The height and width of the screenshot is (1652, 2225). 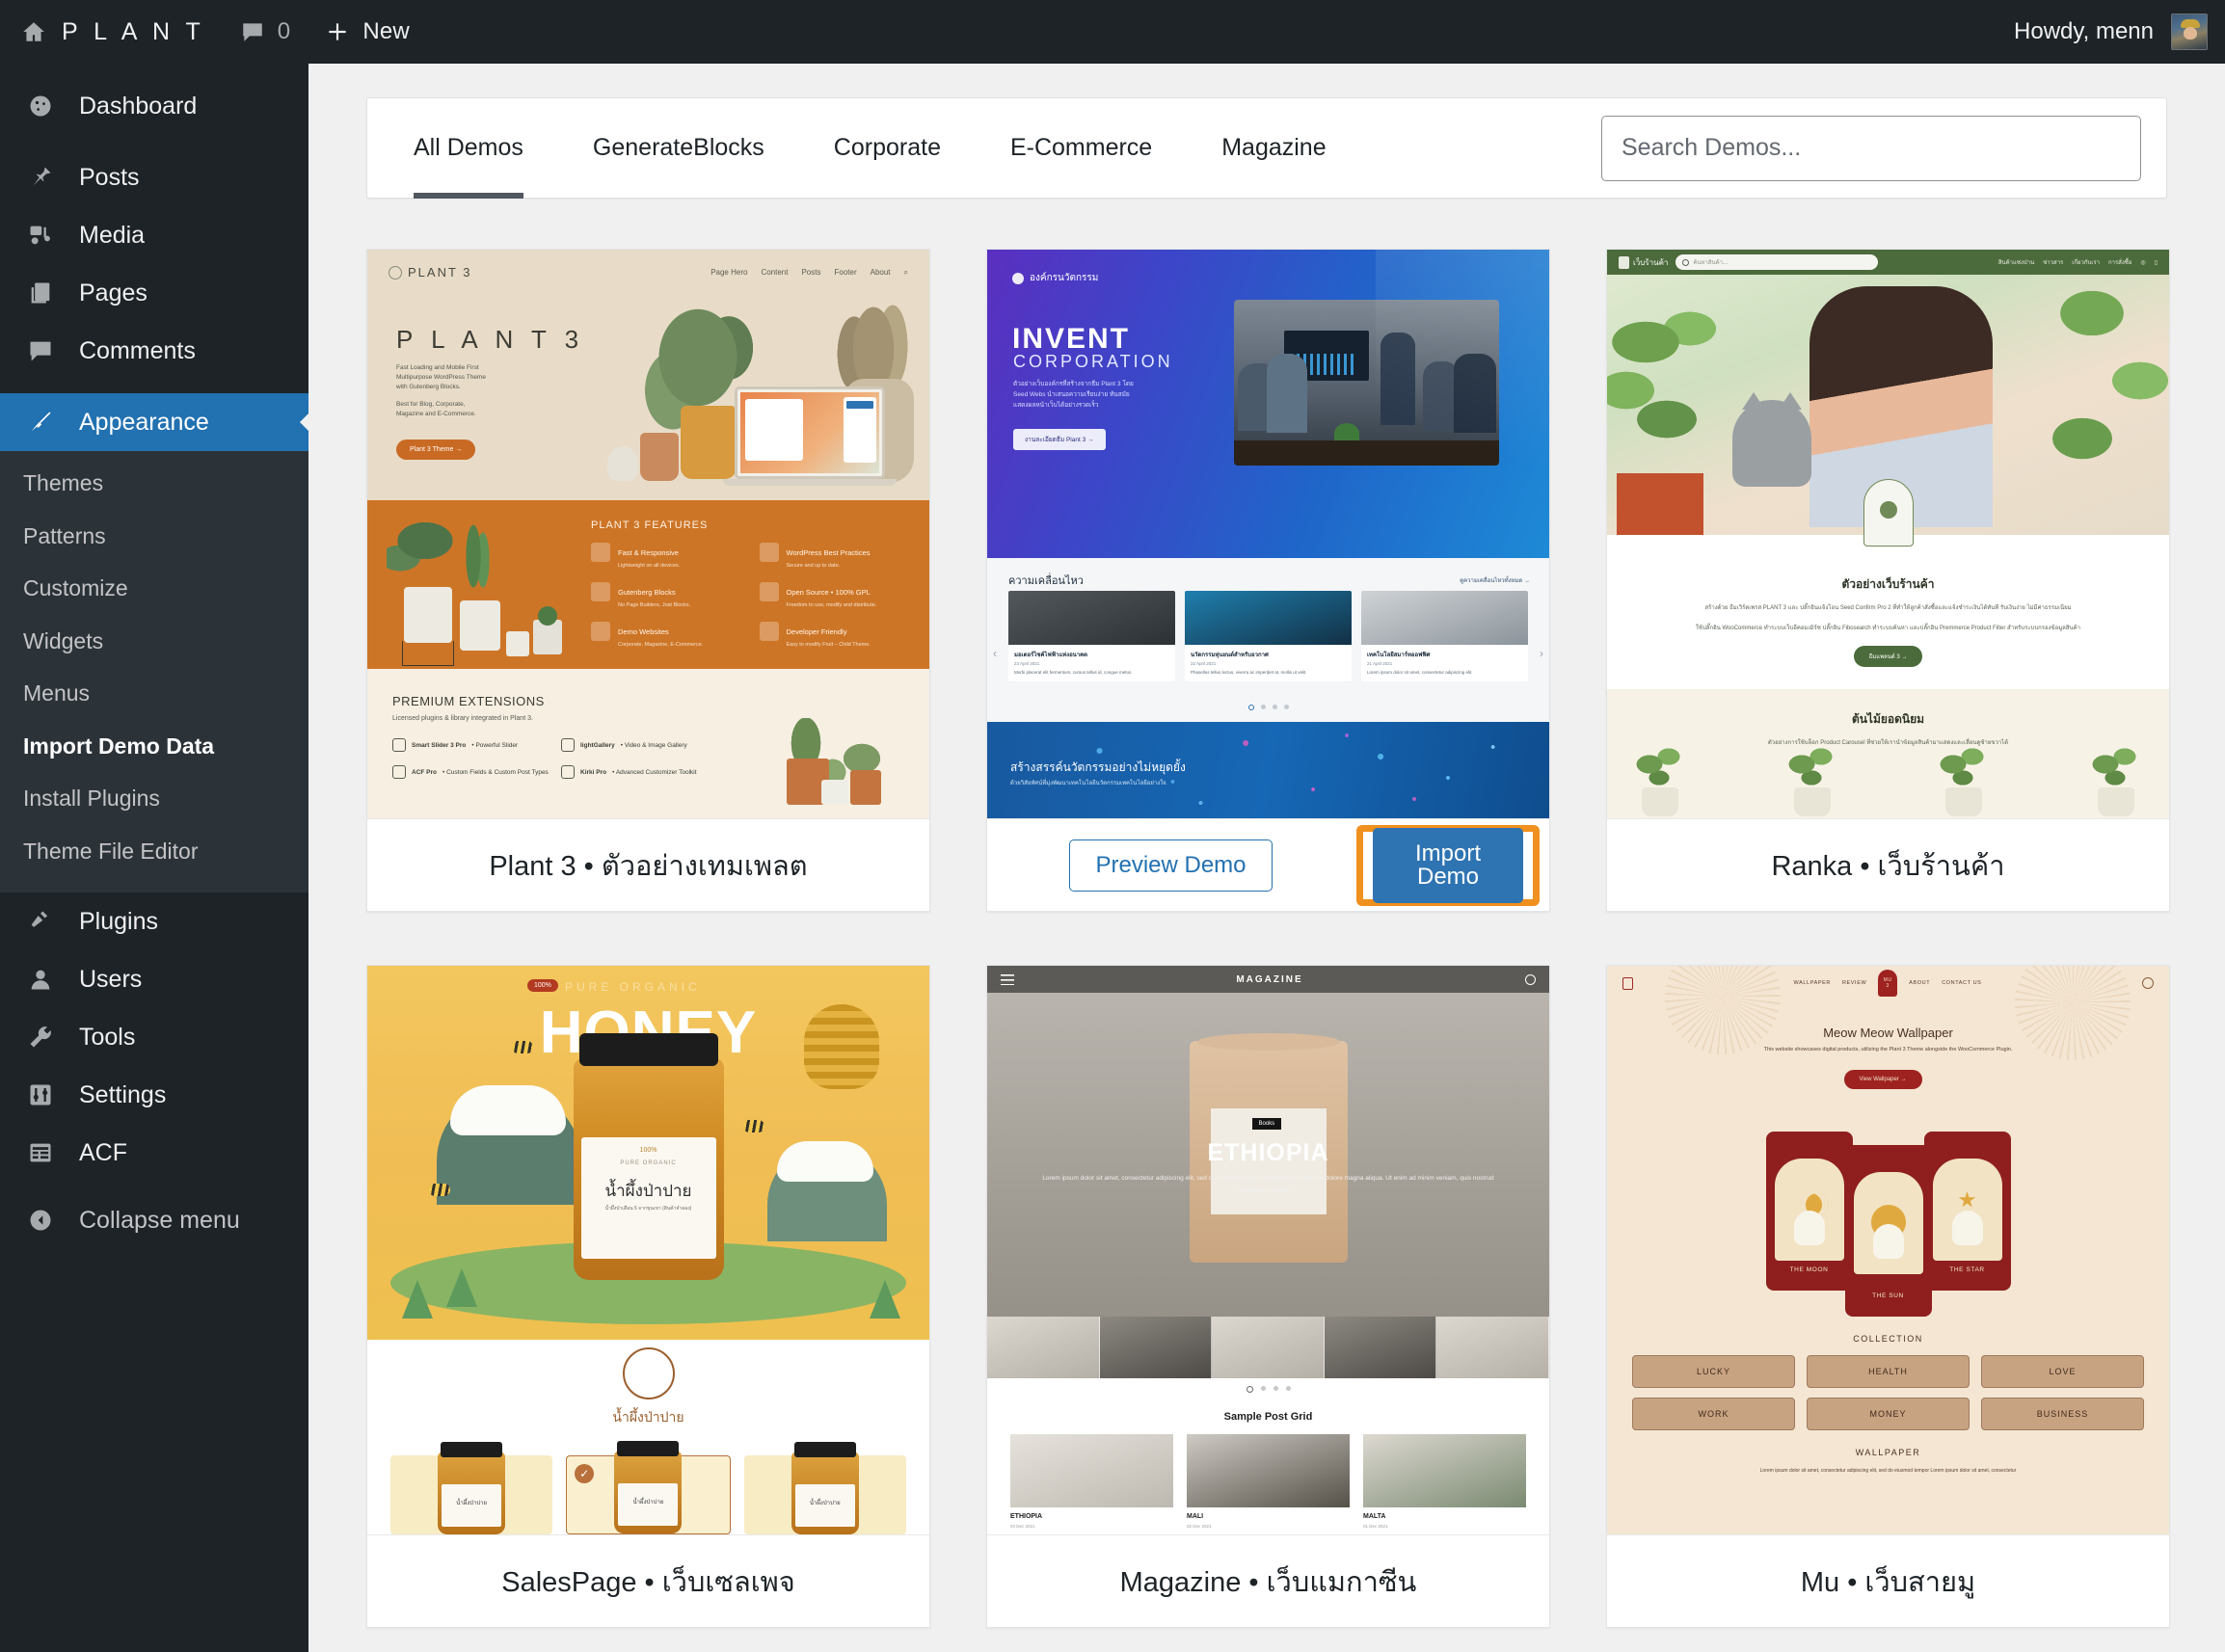 I want to click on submenu-item-customize: Customize, so click(x=154, y=589).